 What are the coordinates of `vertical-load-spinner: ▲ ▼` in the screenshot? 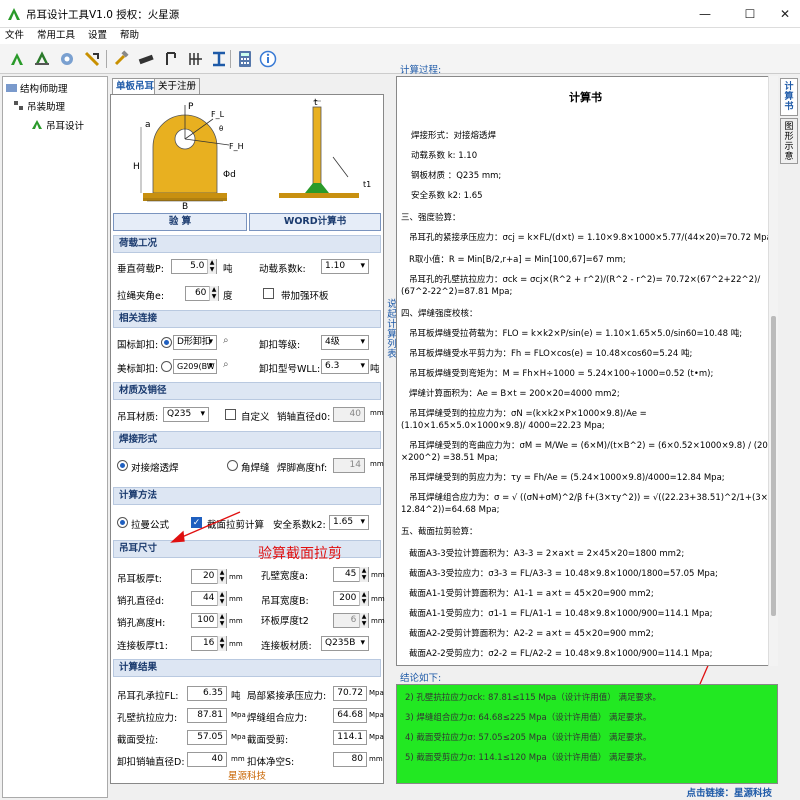 It's located at (211, 266).